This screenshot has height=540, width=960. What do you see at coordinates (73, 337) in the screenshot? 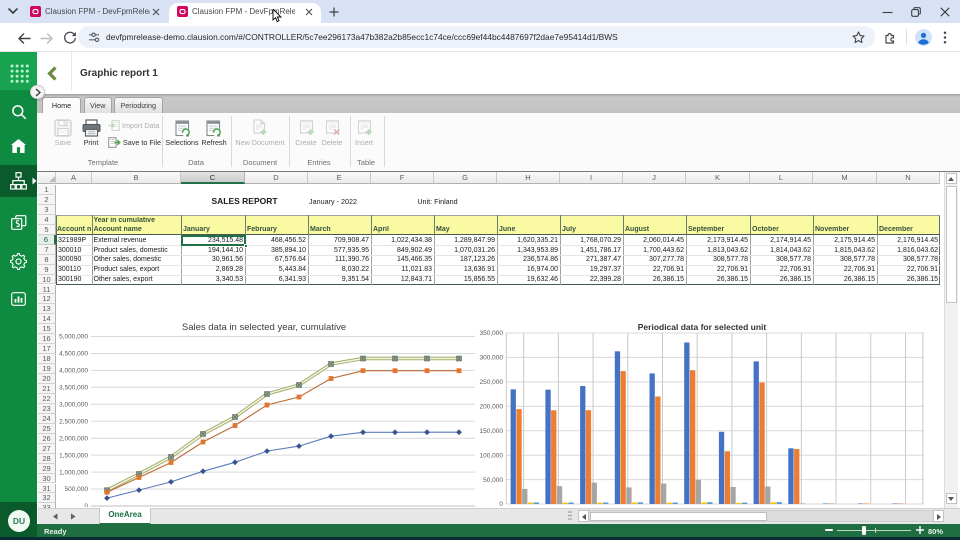
I see `svg-text: 5,000,000` at bounding box center [73, 337].